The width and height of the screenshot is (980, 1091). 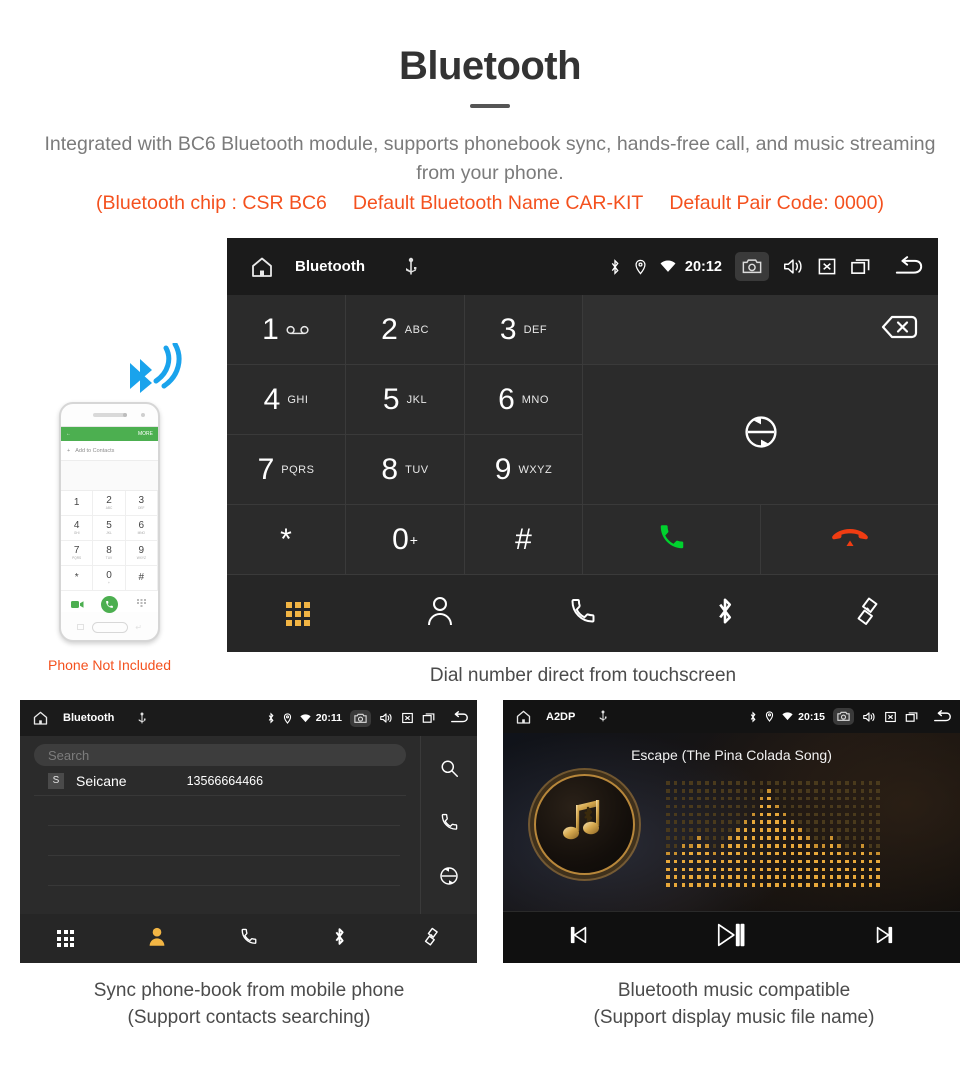 I want to click on search-input: Search, so click(x=220, y=755).